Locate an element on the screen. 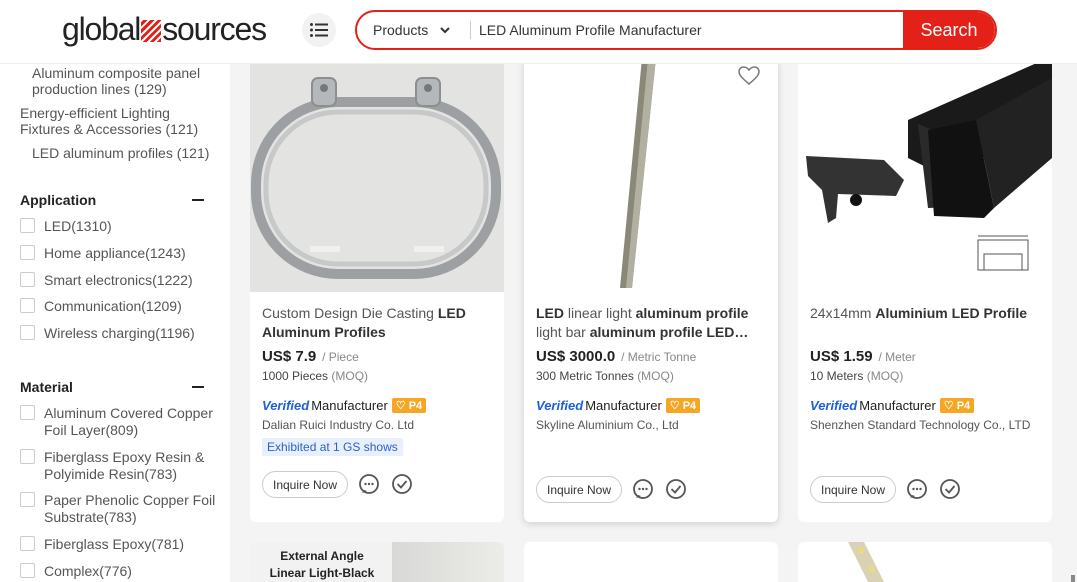 This screenshot has height=582, width=1077. price-unit: / Metric Tonne is located at coordinates (659, 357).